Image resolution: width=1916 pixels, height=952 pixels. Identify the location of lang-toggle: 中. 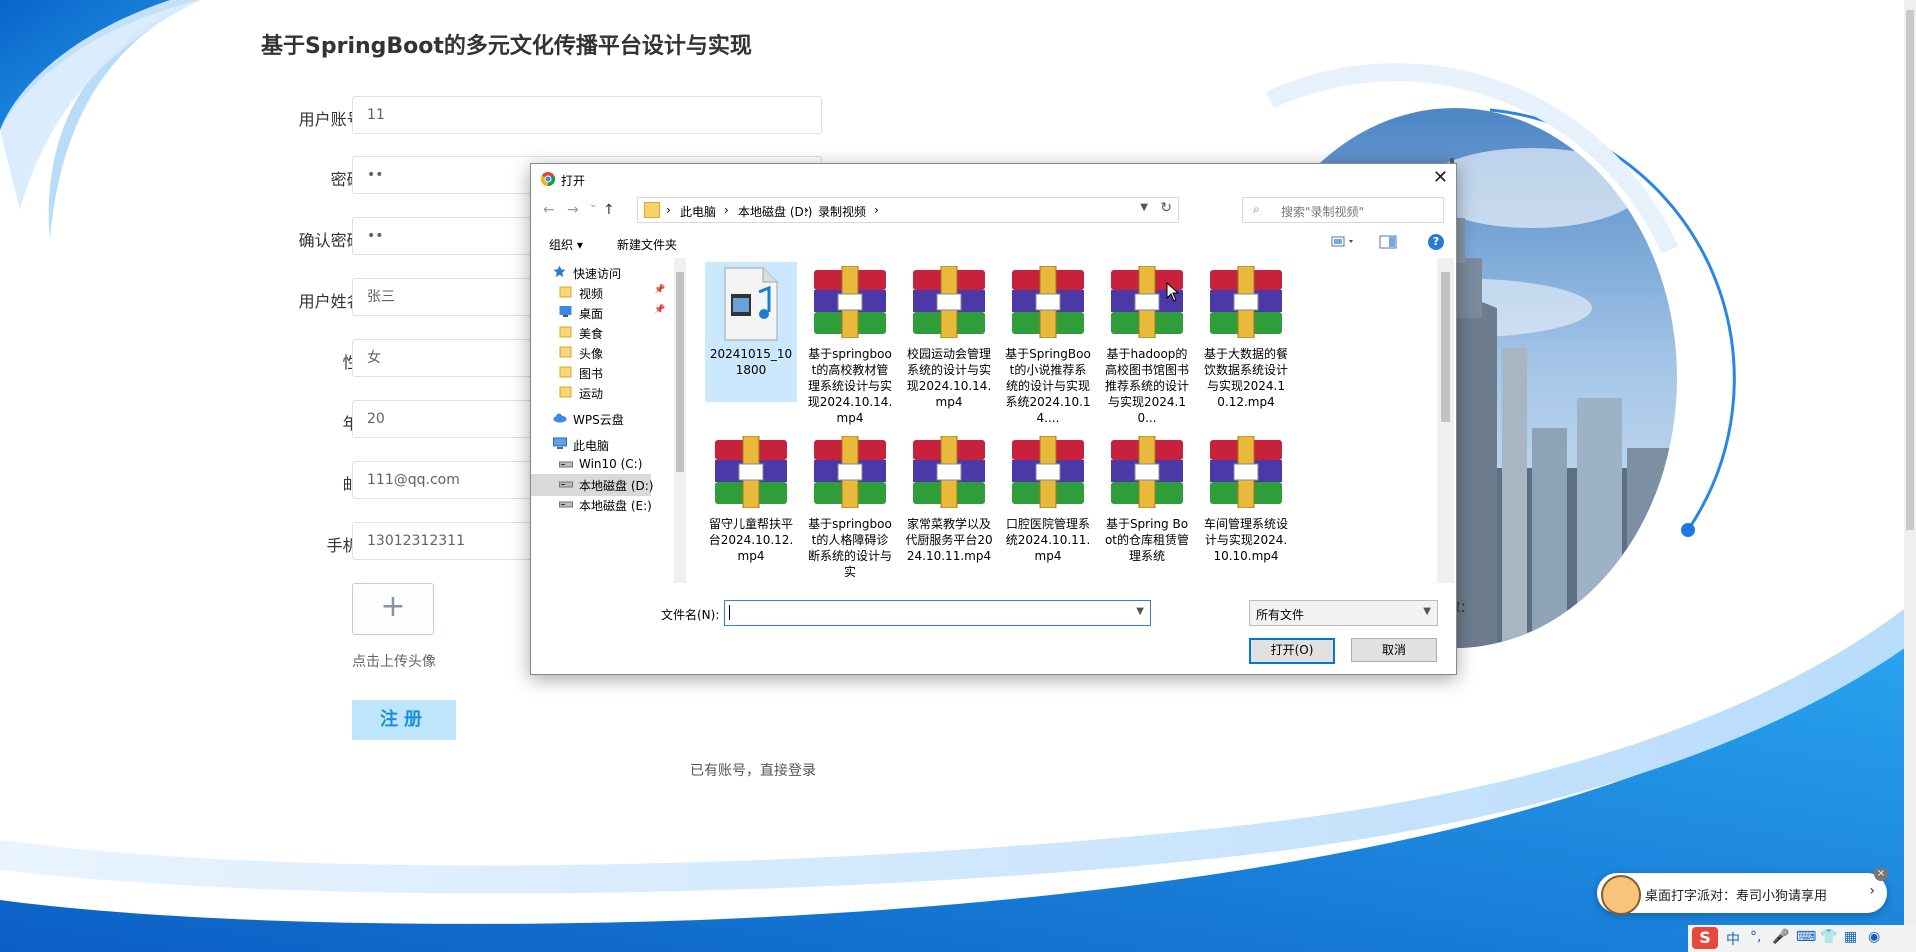
(1733, 939).